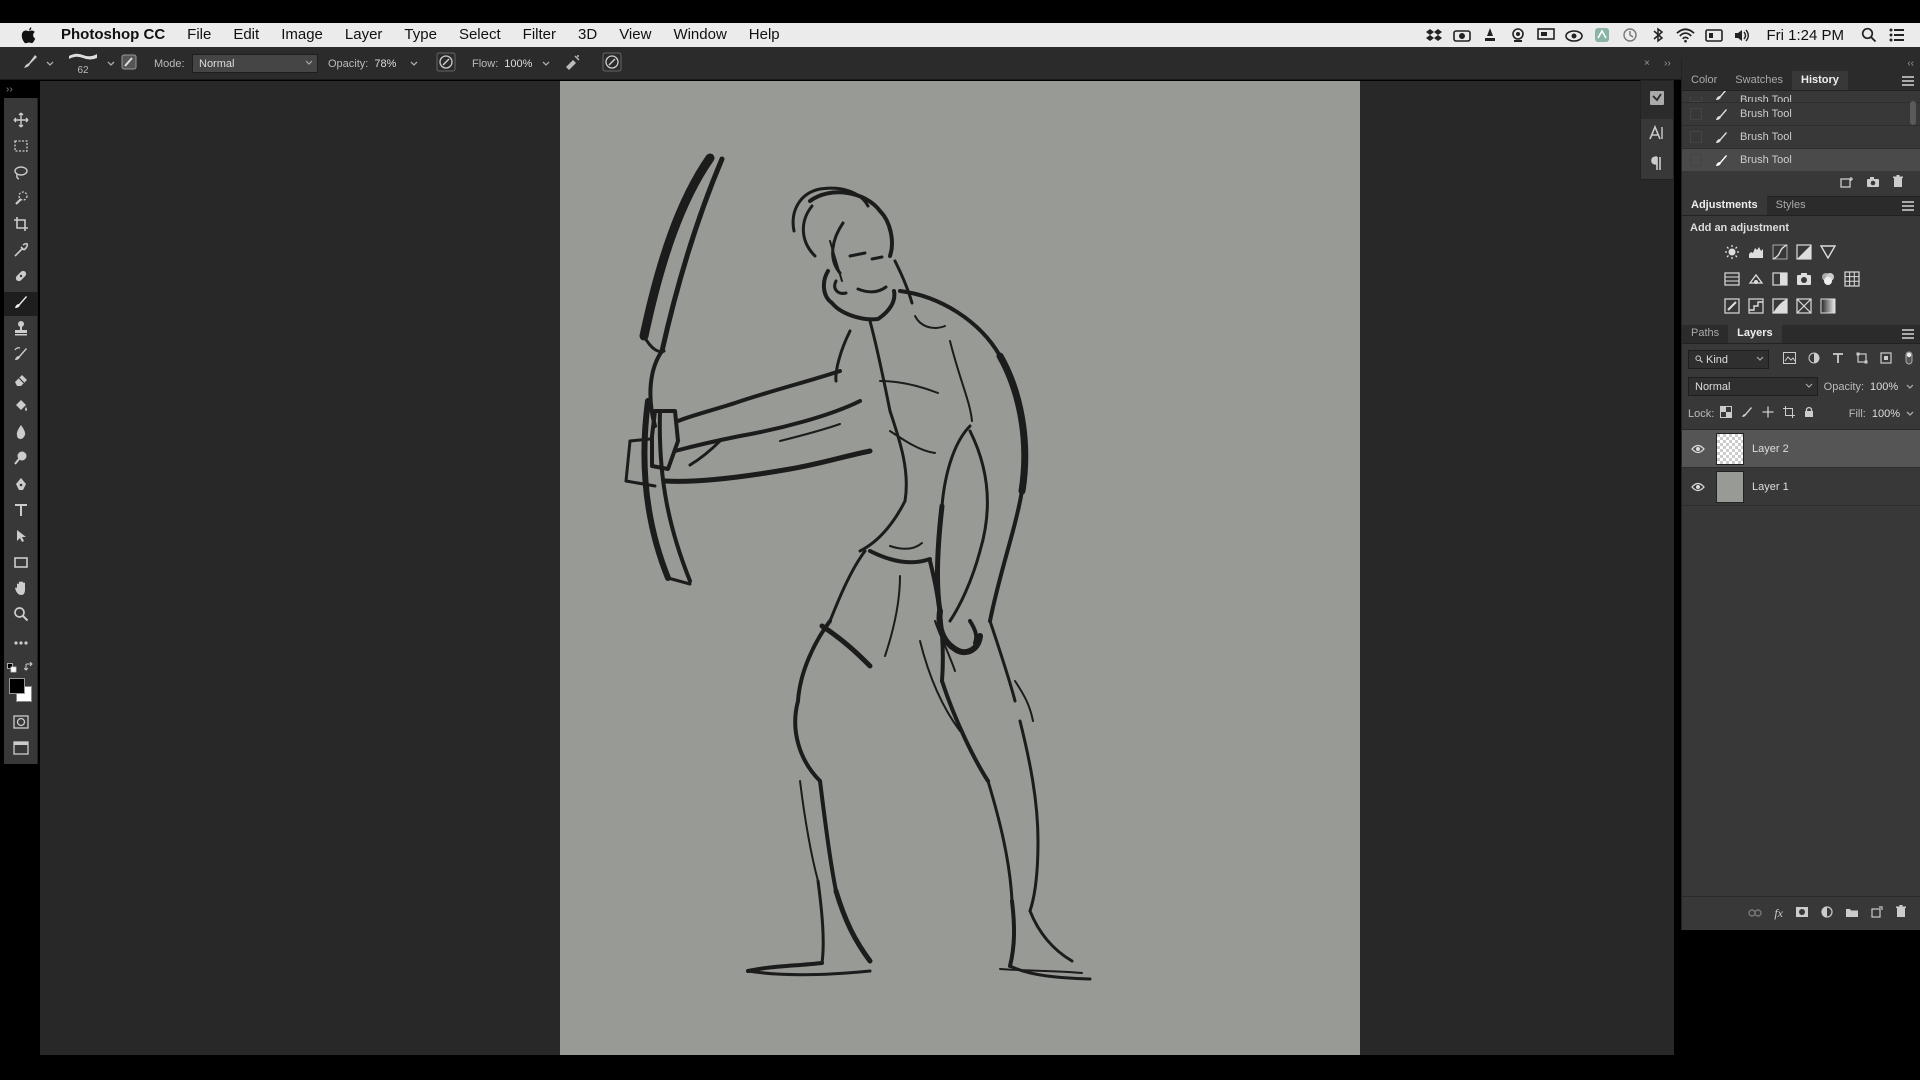  What do you see at coordinates (1801, 449) in the screenshot?
I see `layer-row-layer-2: Layer 2` at bounding box center [1801, 449].